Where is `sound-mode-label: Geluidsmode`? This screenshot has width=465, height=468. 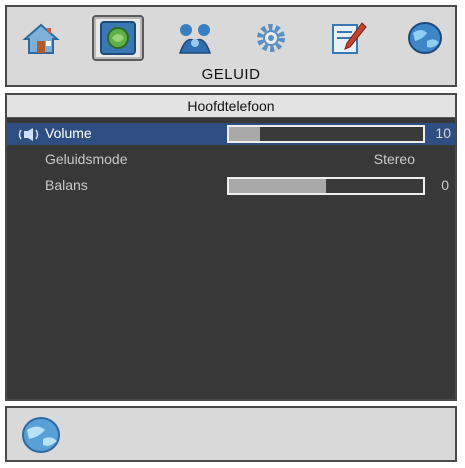
sound-mode-label: Geluidsmode is located at coordinates (86, 159).